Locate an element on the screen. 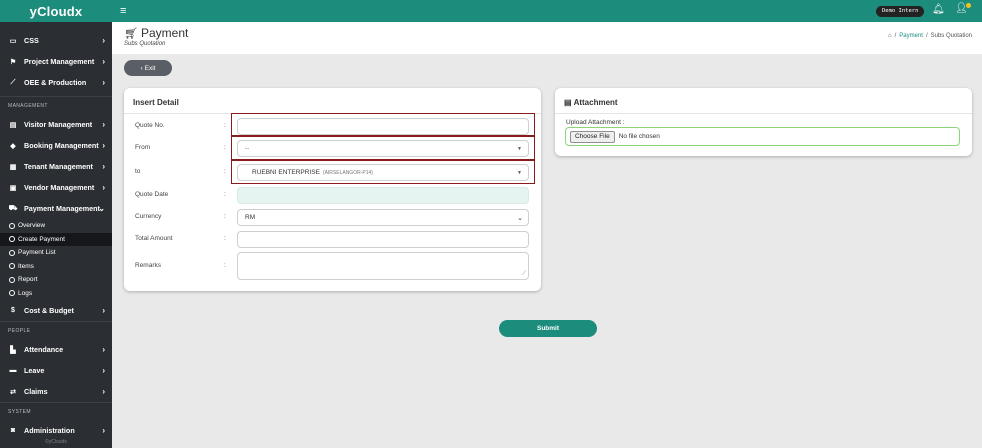 The width and height of the screenshot is (982, 448). section-management: MANAGEMENT is located at coordinates (56, 105).